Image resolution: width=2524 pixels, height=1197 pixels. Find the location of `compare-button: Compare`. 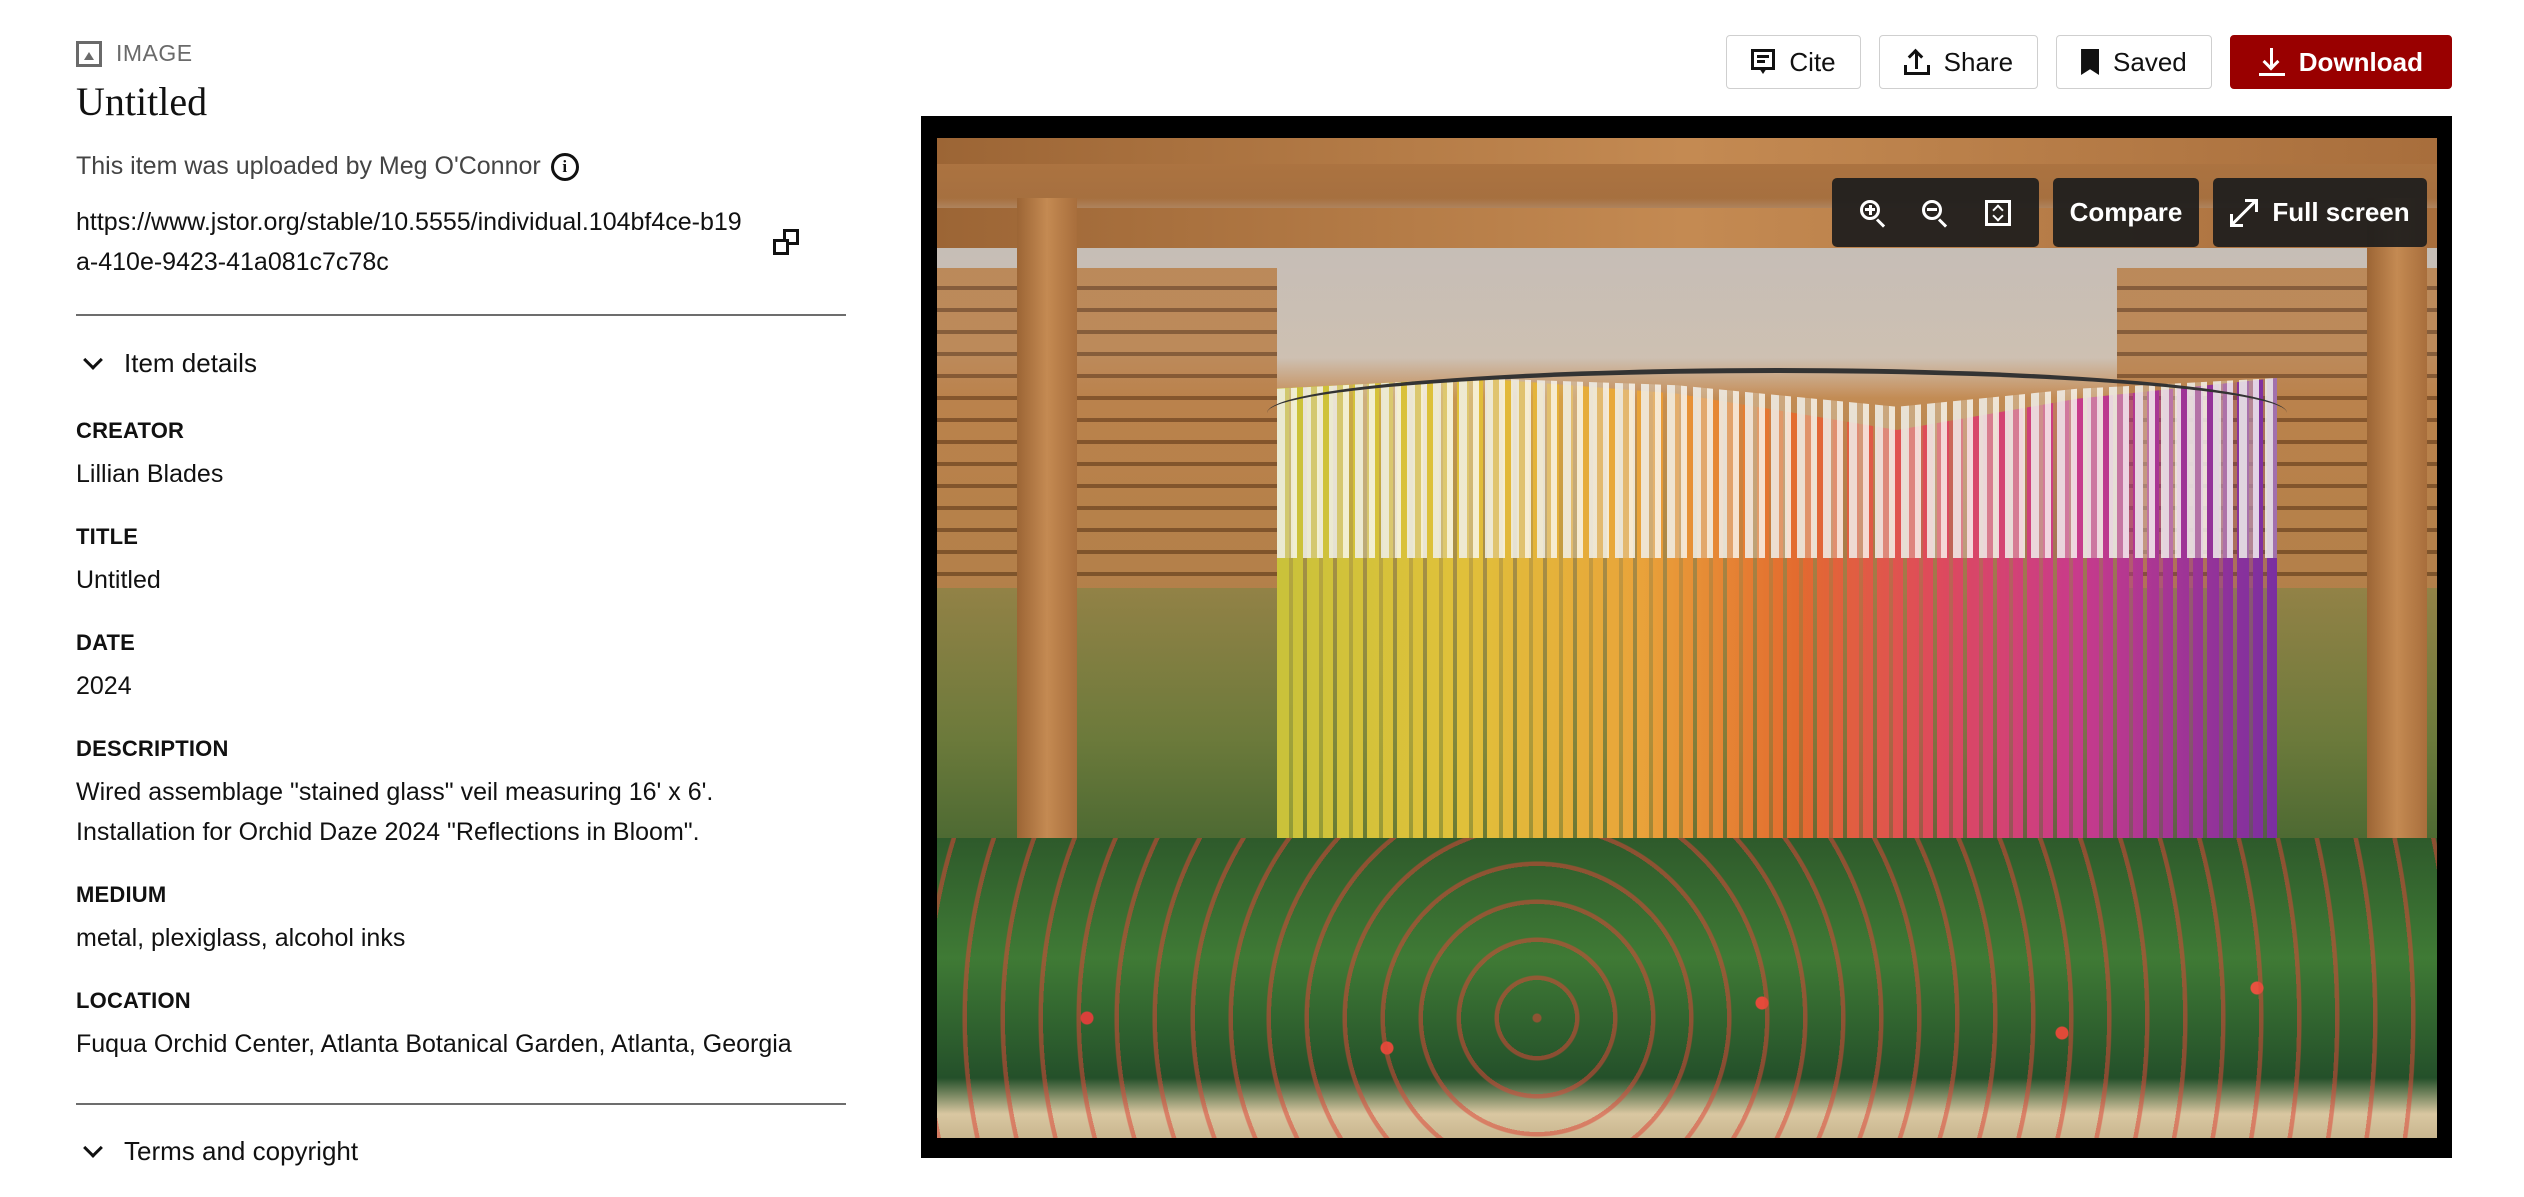

compare-button: Compare is located at coordinates (2126, 212).